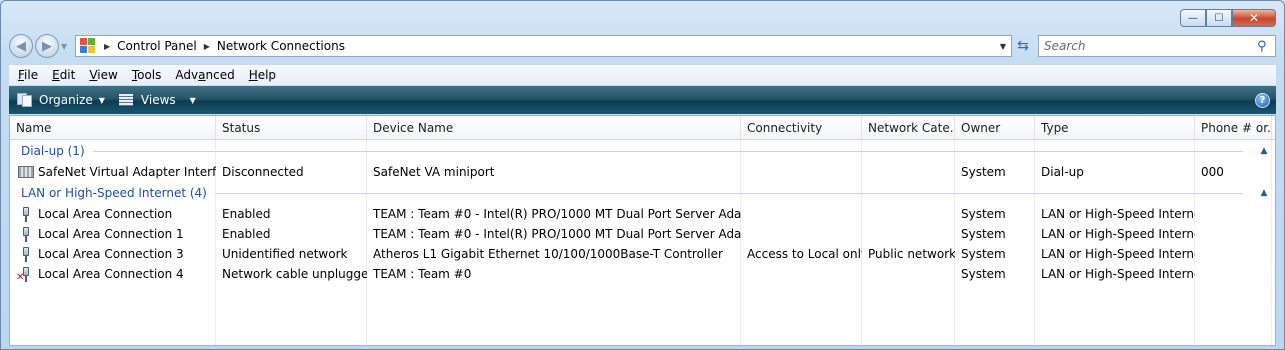  Describe the element at coordinates (1023, 46) in the screenshot. I see `refresh-button: ⇆` at that location.